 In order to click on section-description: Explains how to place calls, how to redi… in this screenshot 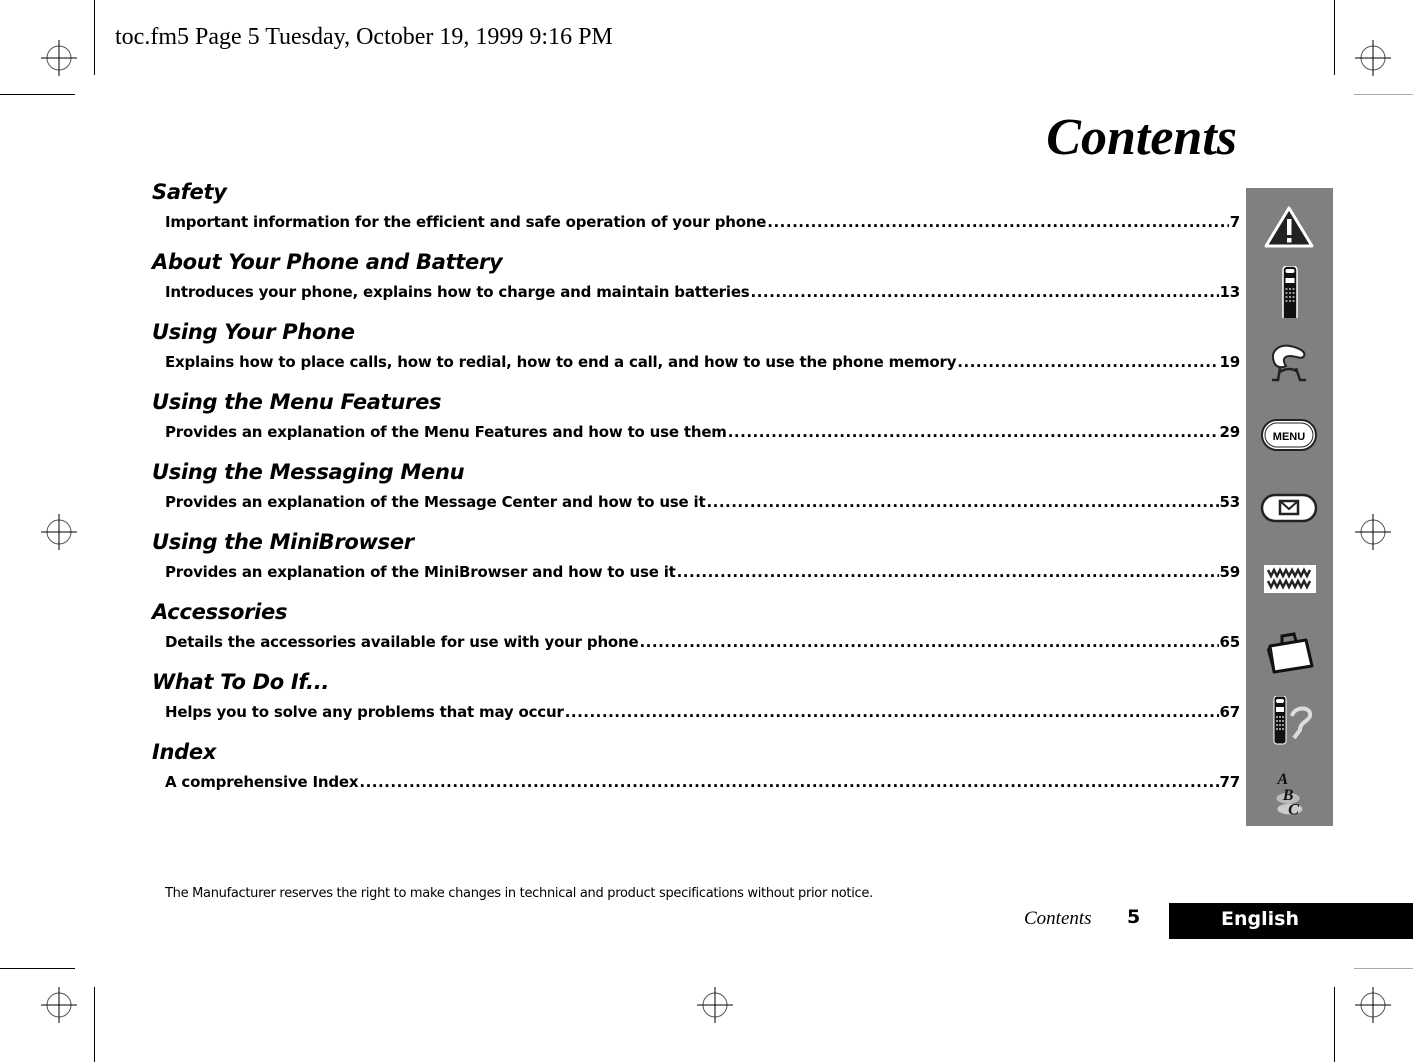, I will do `click(561, 362)`.